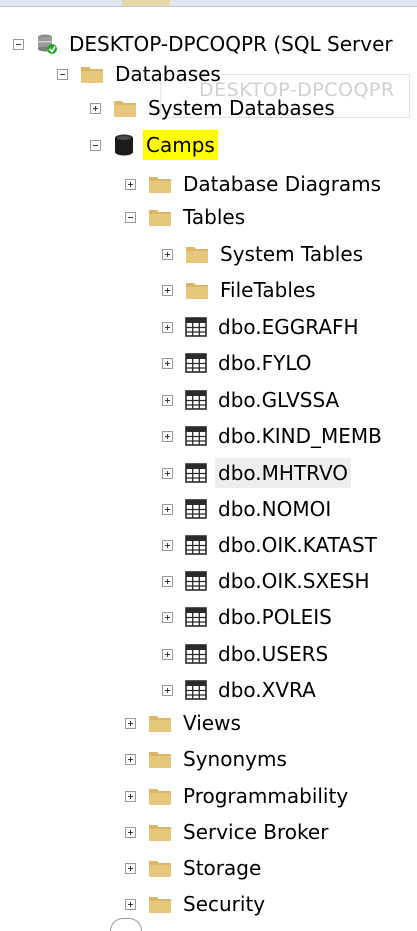 Image resolution: width=417 pixels, height=931 pixels. What do you see at coordinates (292, 254) in the screenshot?
I see `system-tables-label: System Tables` at bounding box center [292, 254].